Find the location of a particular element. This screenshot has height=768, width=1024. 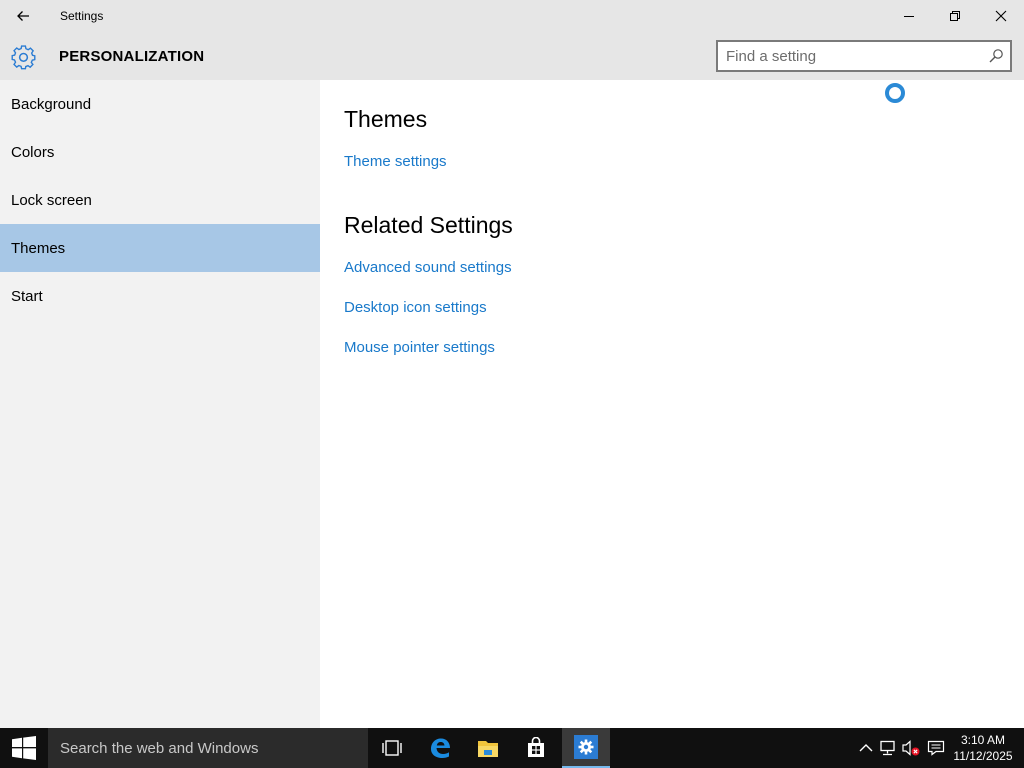

sidebar-item-background: Background is located at coordinates (160, 104).